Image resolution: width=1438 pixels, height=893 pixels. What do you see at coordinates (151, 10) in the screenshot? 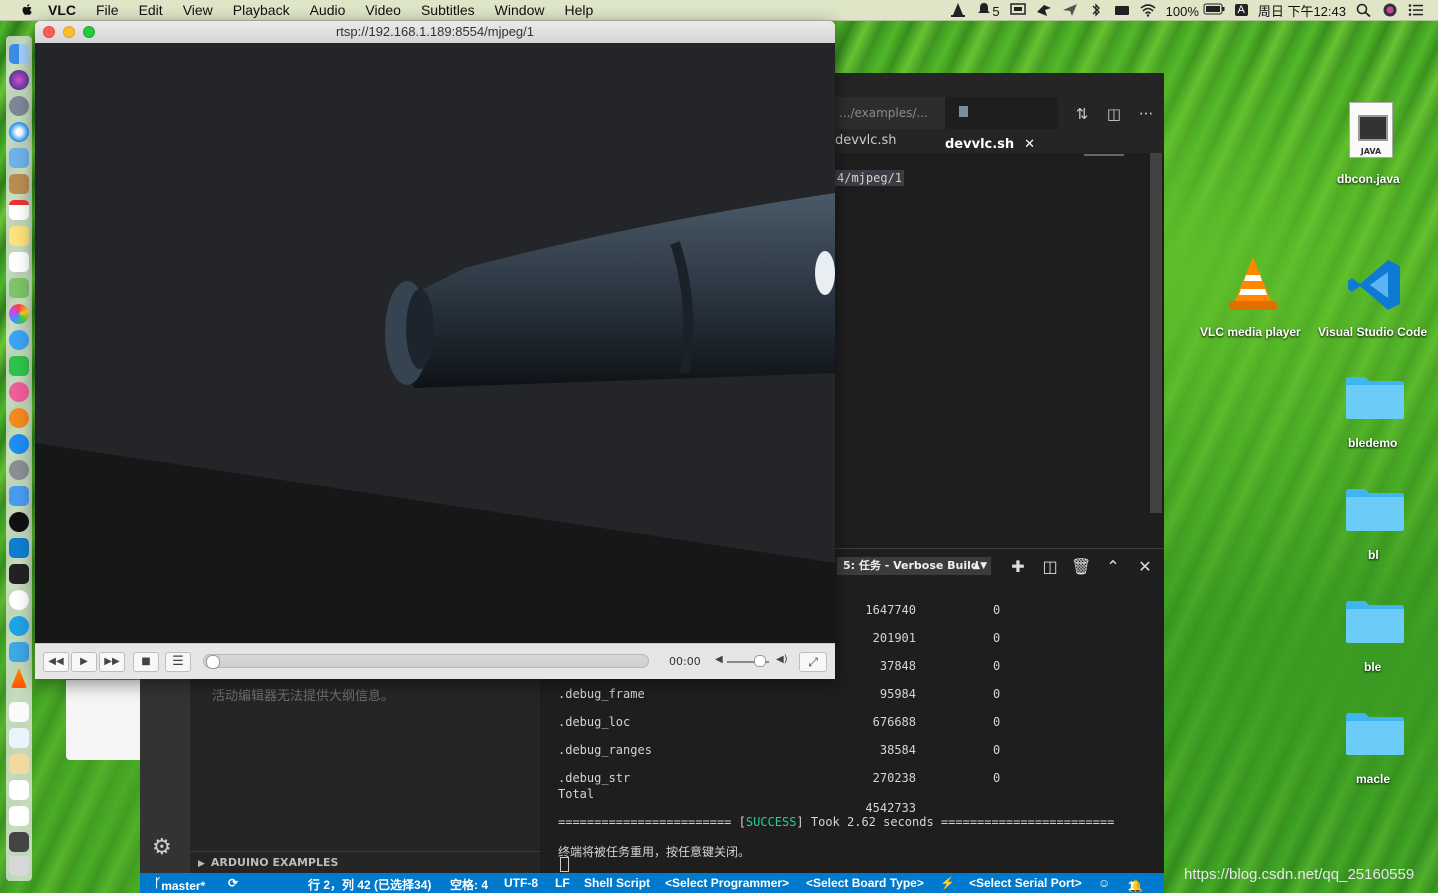
I see `menu-edit: Edit` at bounding box center [151, 10].